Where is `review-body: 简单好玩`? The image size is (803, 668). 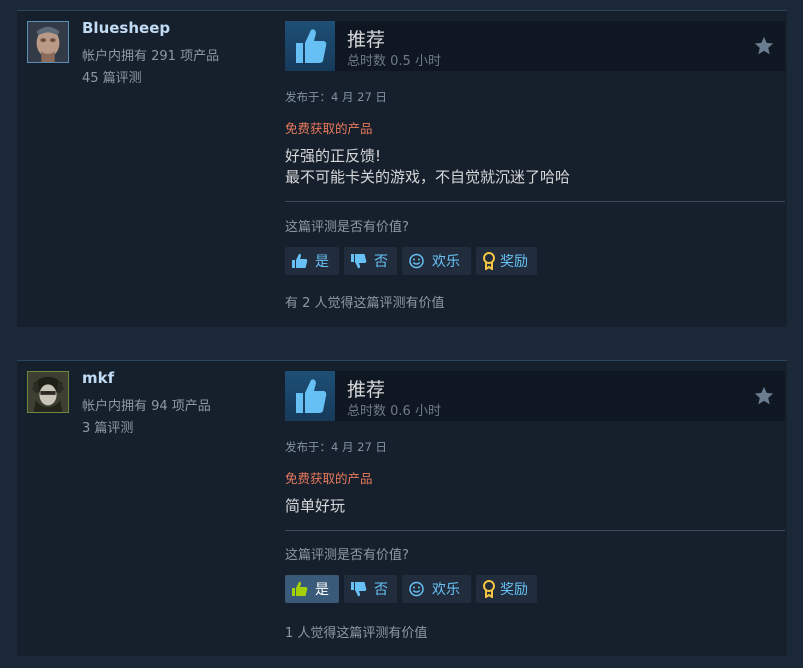
review-body: 简单好玩 is located at coordinates (315, 506).